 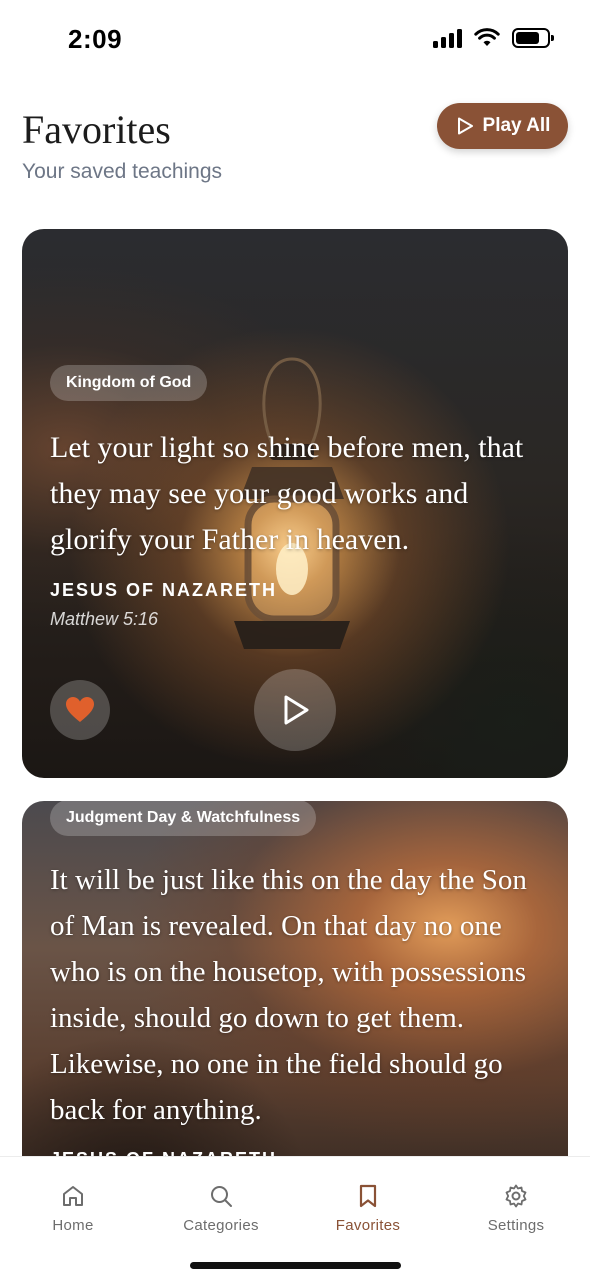 I want to click on tab-categories: Categories, so click(x=221, y=1208).